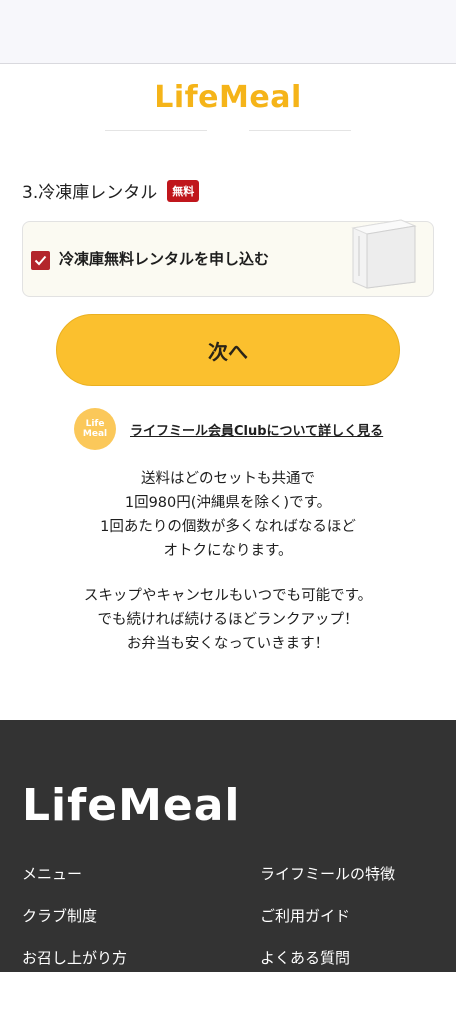  I want to click on club-logo-line1: Life, so click(95, 424).